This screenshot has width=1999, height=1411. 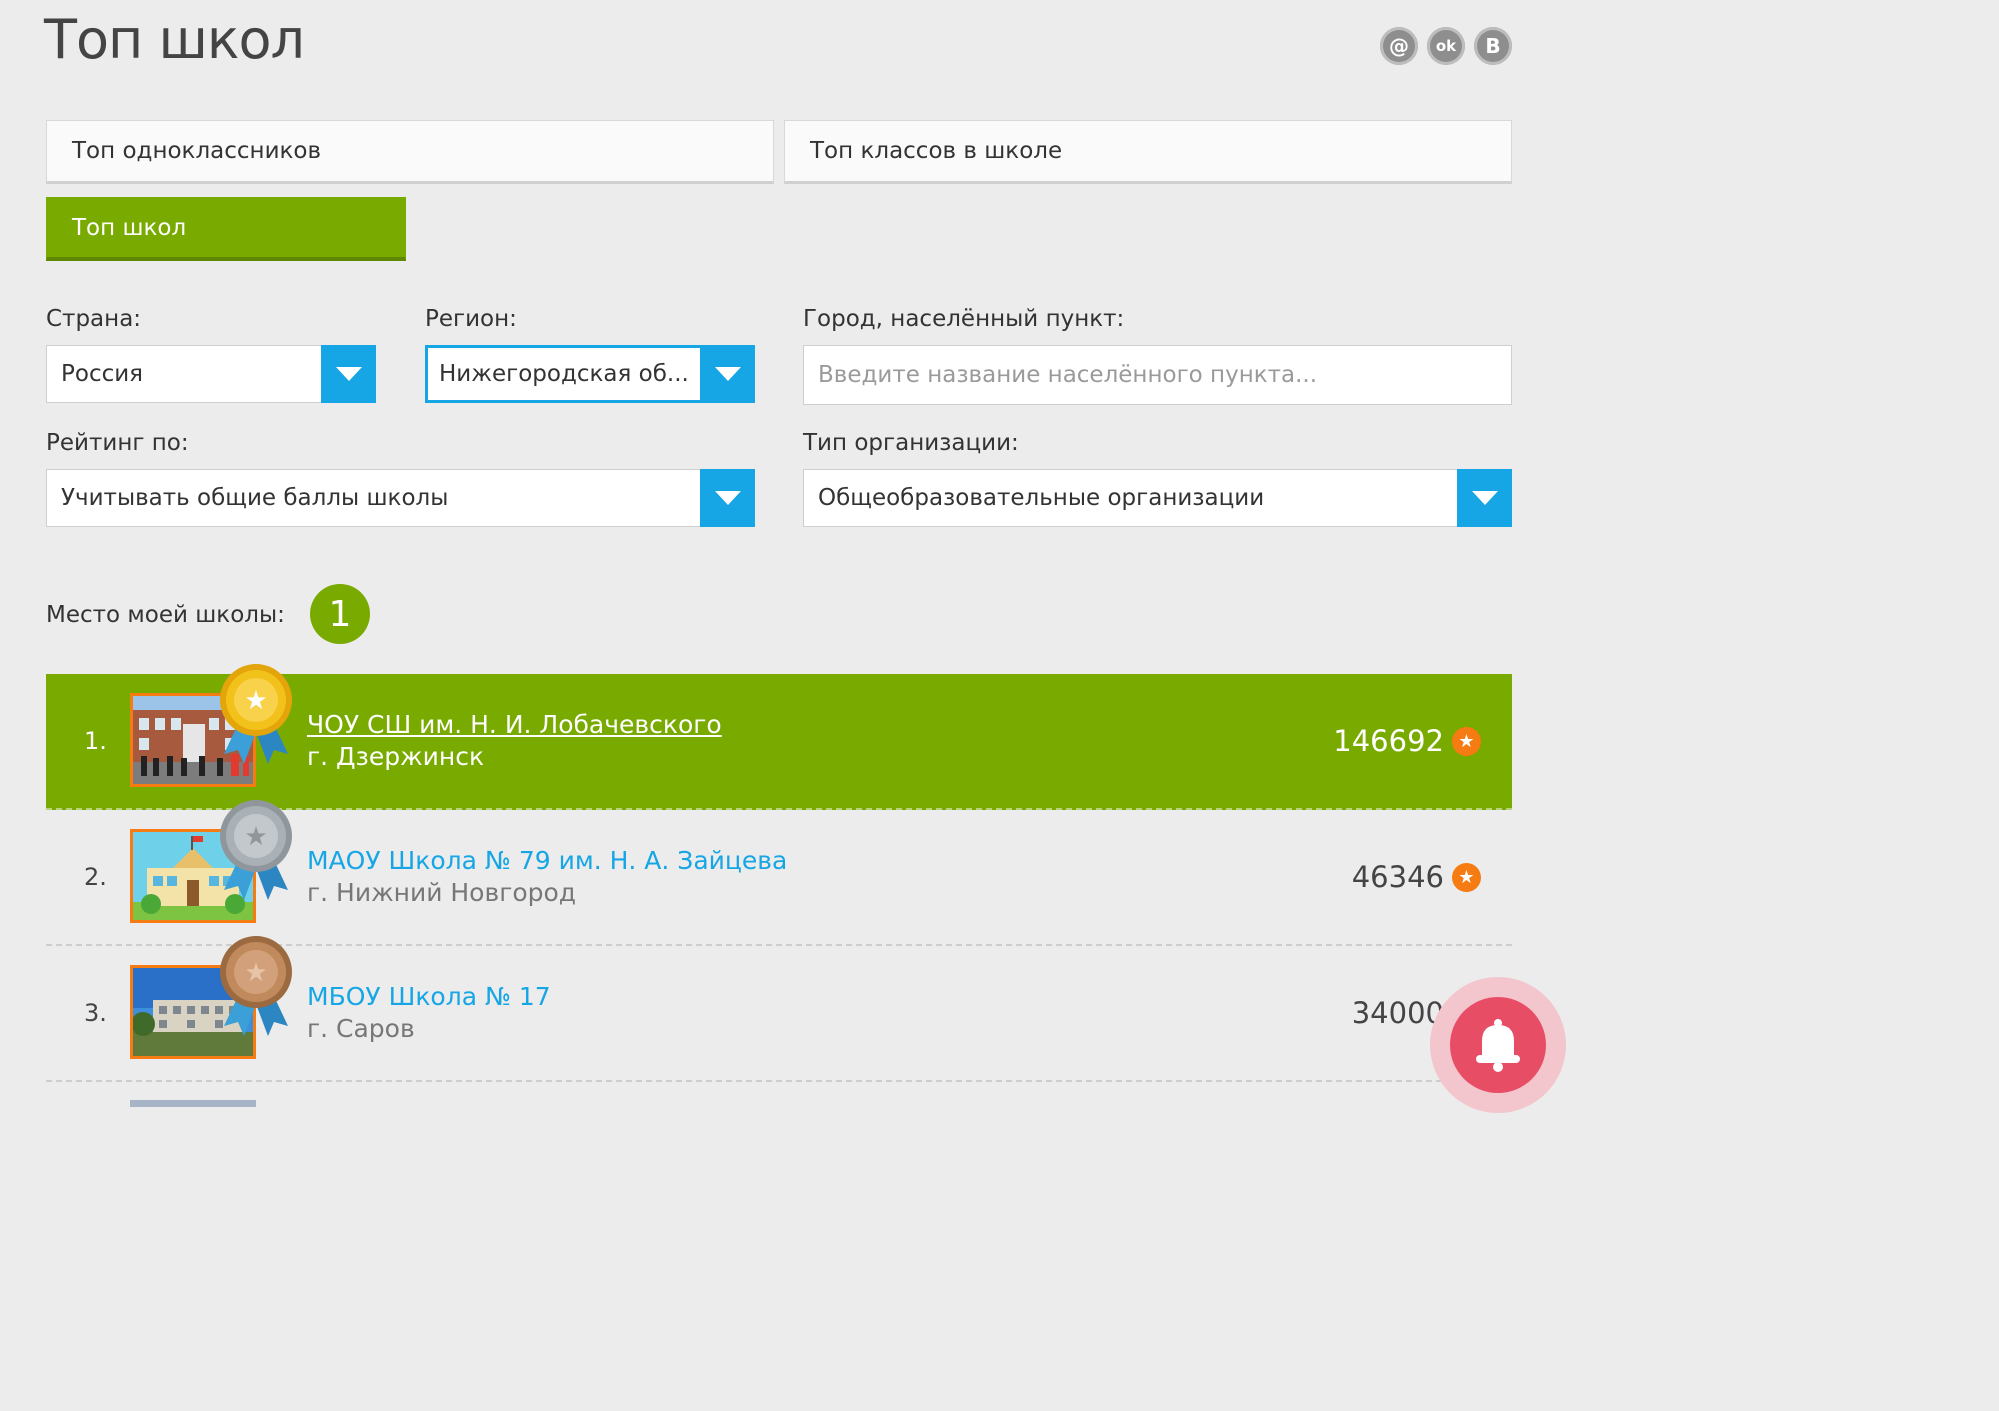 I want to click on school-name-link: ЧОУ СШ им. Н. И. Лобачевского, so click(x=514, y=724).